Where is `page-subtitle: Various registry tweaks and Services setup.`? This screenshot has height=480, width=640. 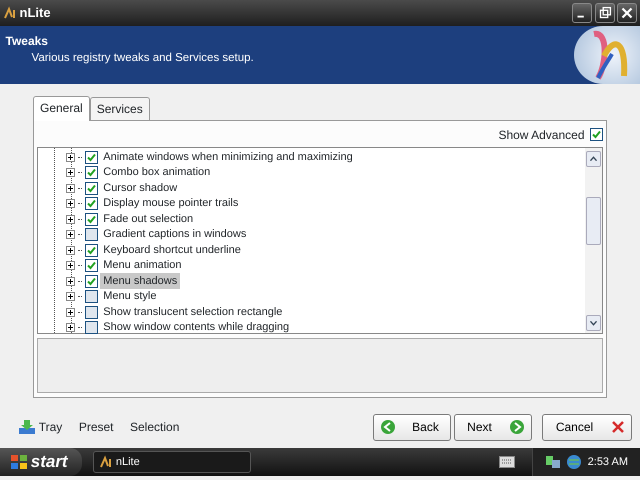
page-subtitle: Various registry tweaks and Services setup. is located at coordinates (142, 58).